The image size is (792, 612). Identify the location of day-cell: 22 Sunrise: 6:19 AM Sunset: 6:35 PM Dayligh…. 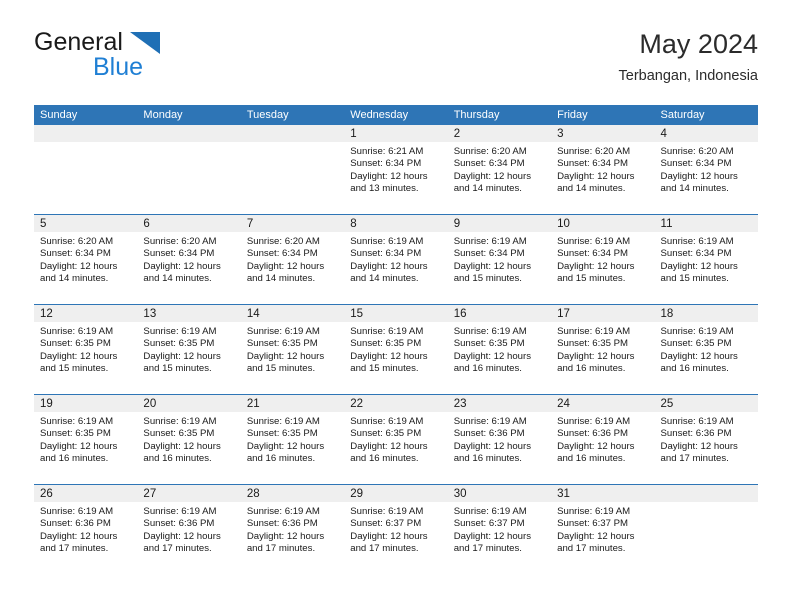
(396, 439).